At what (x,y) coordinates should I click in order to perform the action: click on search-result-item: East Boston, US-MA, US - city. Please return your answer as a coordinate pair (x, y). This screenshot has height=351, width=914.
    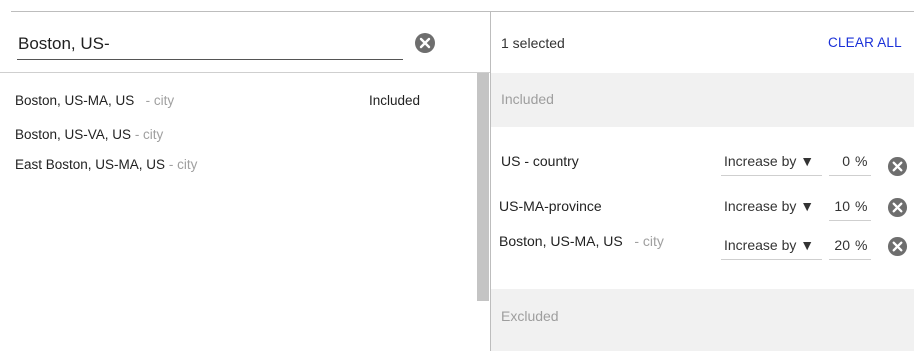
    Looking at the image, I should click on (106, 164).